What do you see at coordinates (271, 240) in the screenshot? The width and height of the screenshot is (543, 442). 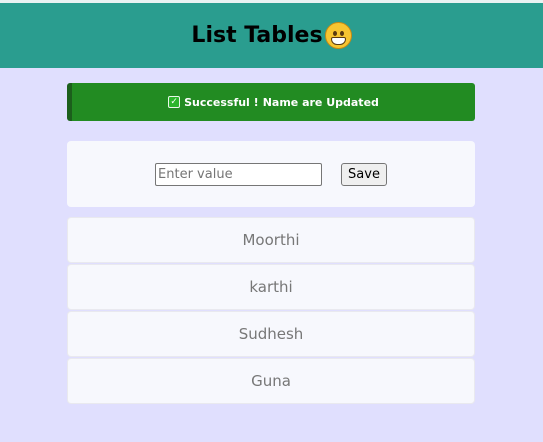 I see `list-item: Moorthi` at bounding box center [271, 240].